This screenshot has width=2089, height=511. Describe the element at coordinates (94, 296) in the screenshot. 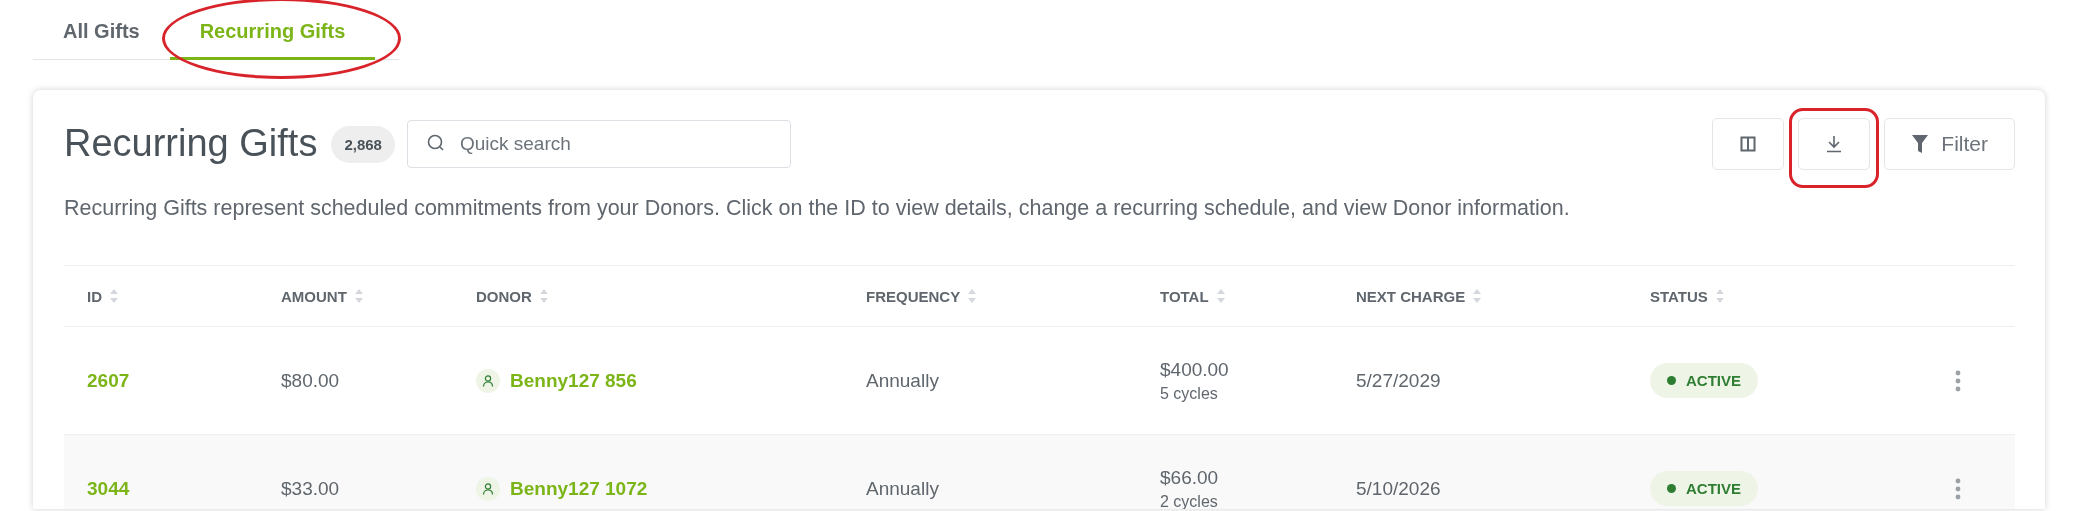

I see `column-header: ID` at that location.